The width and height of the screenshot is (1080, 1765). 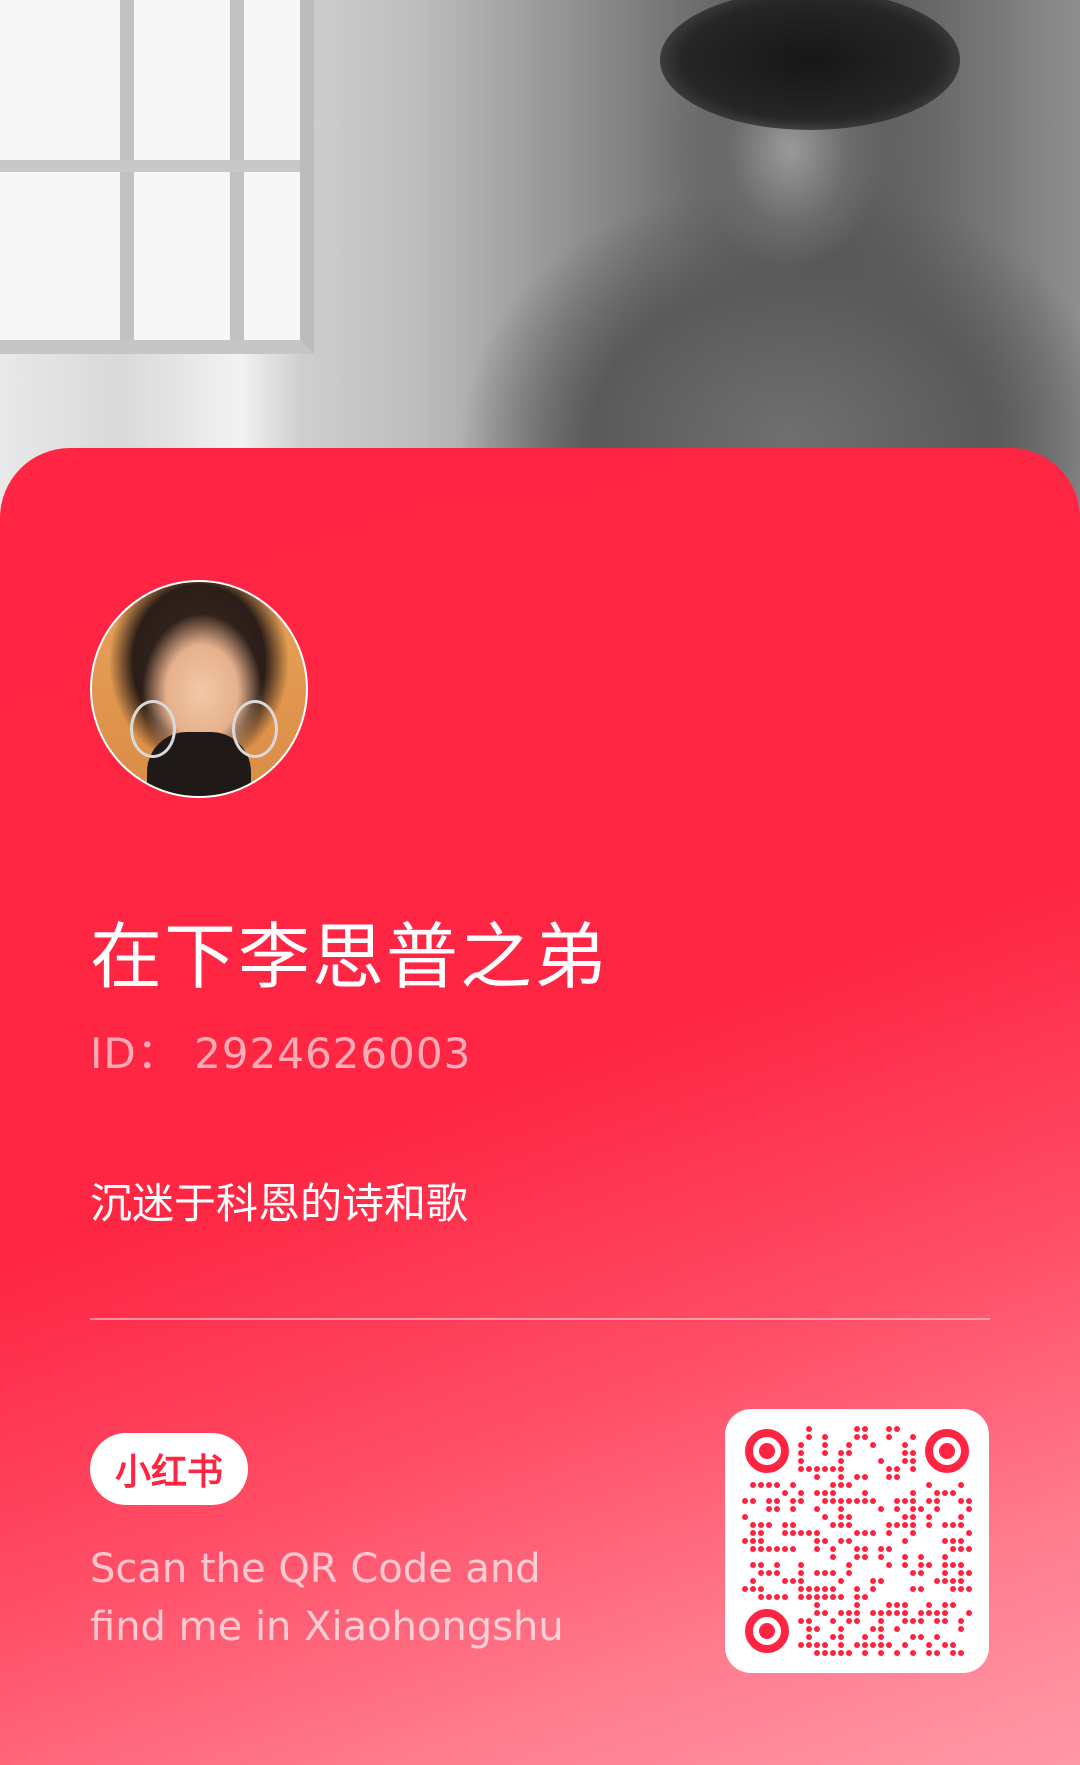 I want to click on window-shape, so click(x=157, y=177).